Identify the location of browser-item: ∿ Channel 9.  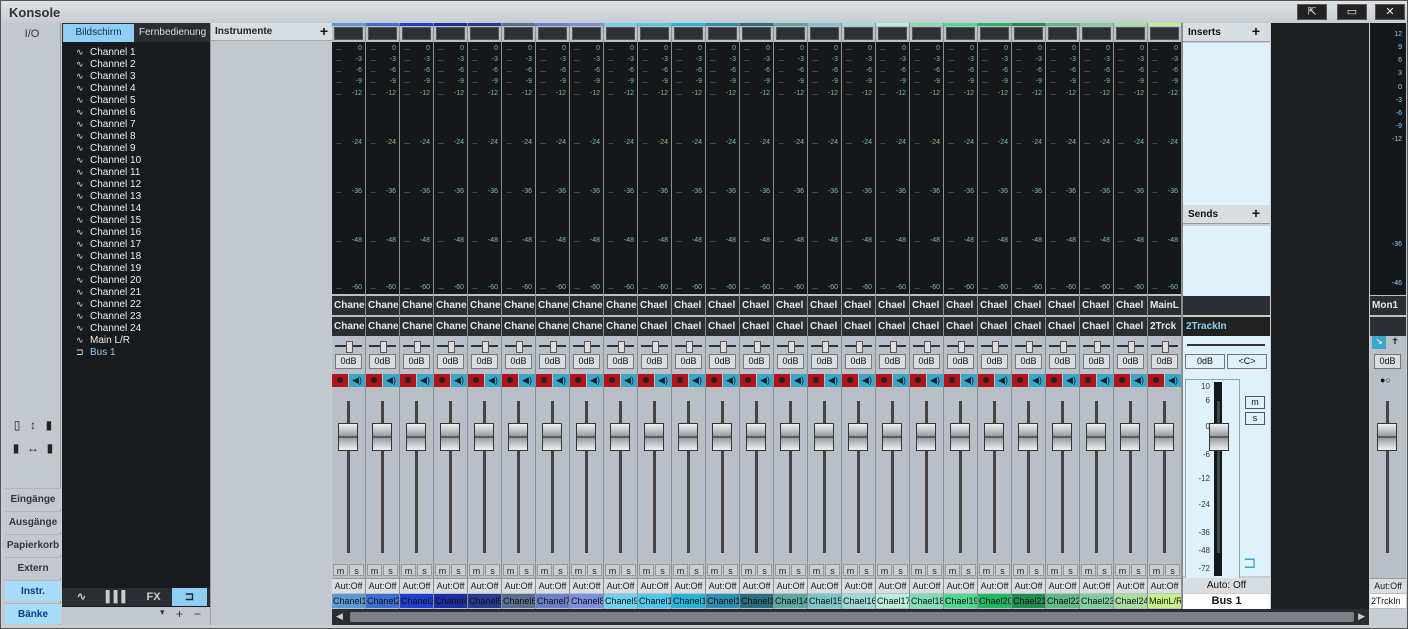
(141, 148).